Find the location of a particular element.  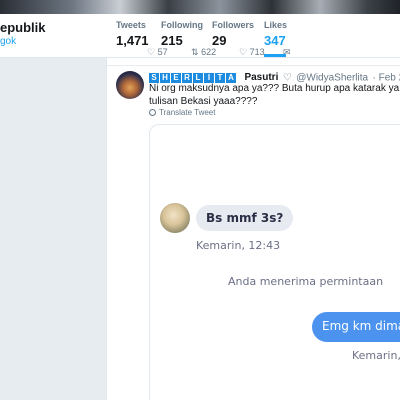

incoming-message-time: Kemarin, 12:43 is located at coordinates (238, 245).